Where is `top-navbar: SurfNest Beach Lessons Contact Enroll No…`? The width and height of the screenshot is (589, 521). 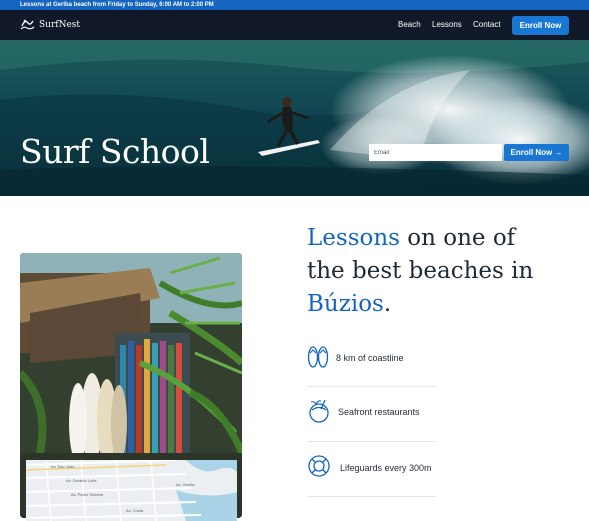
top-navbar: SurfNest Beach Lessons Contact Enroll No… is located at coordinates (294, 25).